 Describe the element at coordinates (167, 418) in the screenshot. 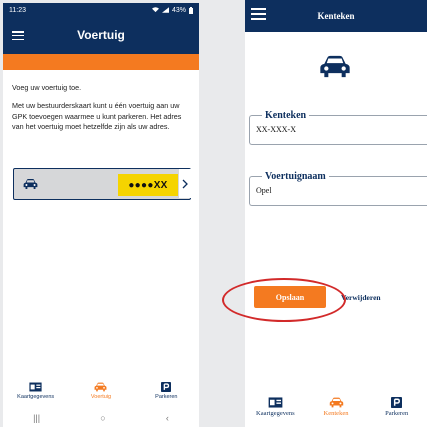

I see `back-icon: ‹` at that location.